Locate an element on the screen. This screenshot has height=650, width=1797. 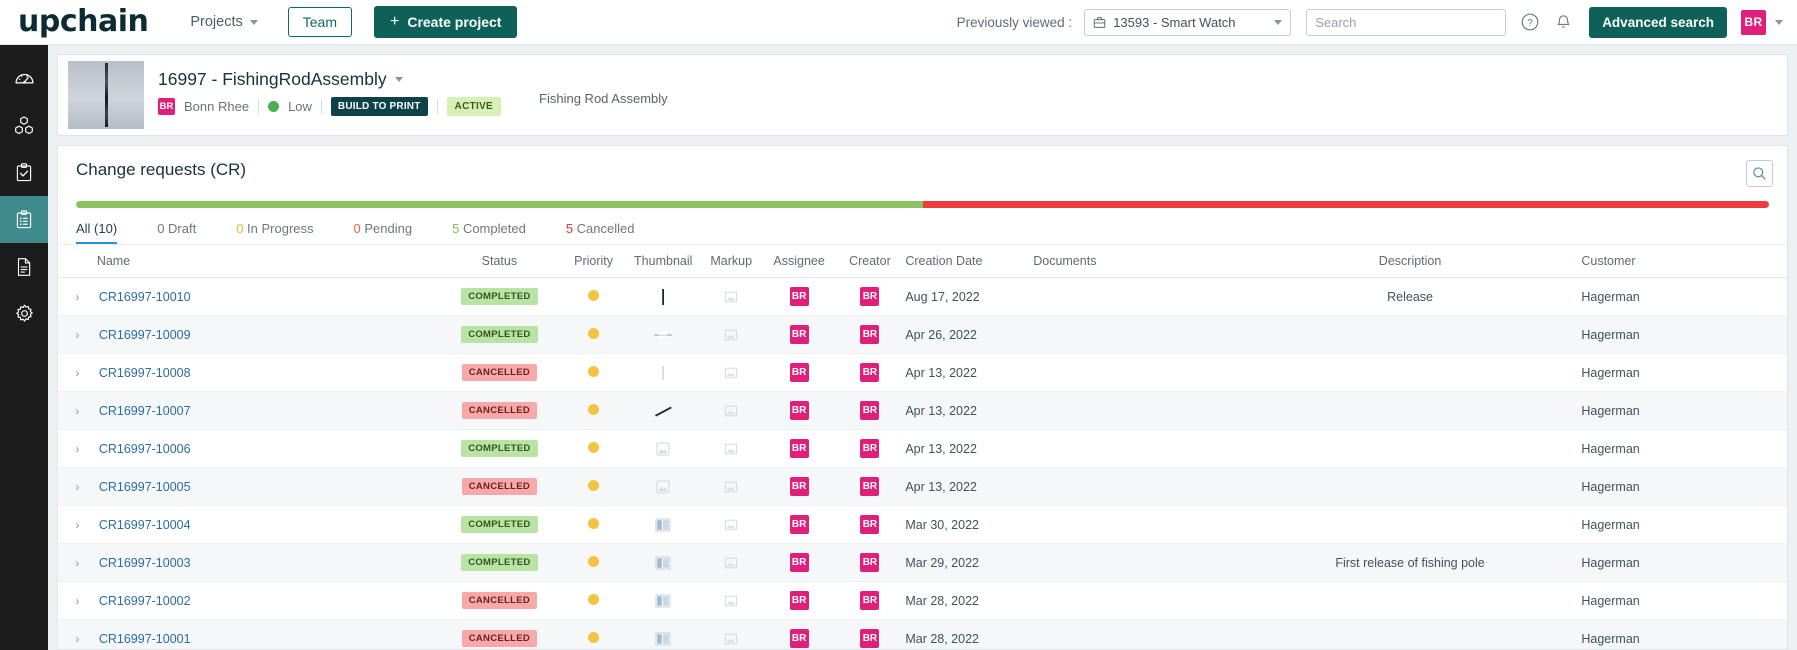
change-request-link: CR16997-10008 is located at coordinates (144, 373).